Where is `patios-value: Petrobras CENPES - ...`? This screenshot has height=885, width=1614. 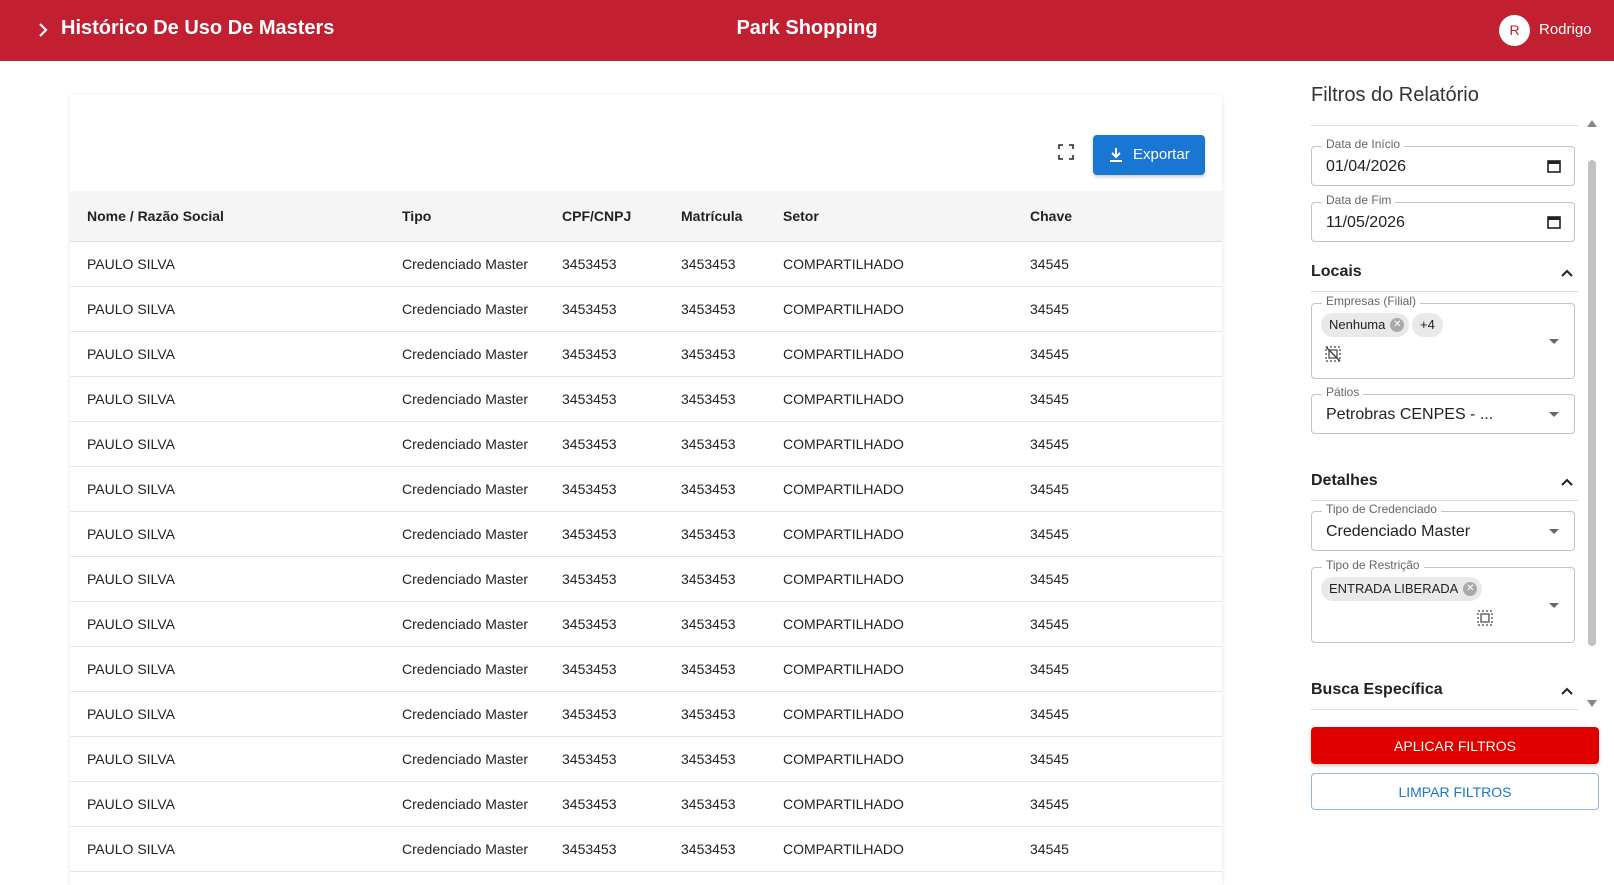
patios-value: Petrobras CENPES - ... is located at coordinates (1409, 415).